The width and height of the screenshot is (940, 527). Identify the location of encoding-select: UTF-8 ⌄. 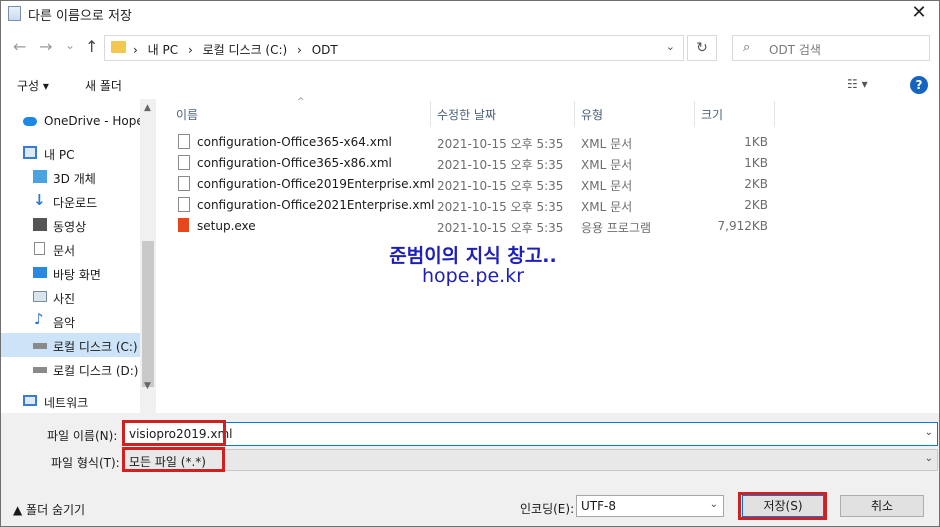
(650, 506).